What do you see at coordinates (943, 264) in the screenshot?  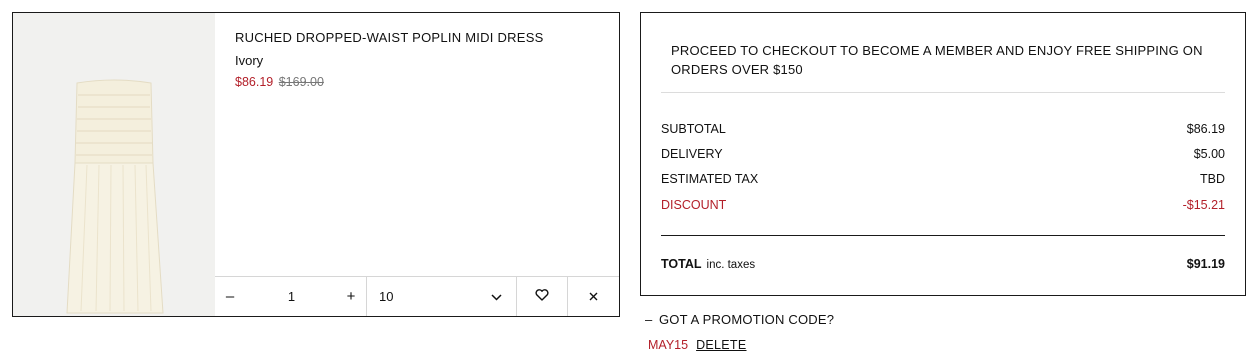 I see `total-row: TOTAL inc. taxes $91.19` at bounding box center [943, 264].